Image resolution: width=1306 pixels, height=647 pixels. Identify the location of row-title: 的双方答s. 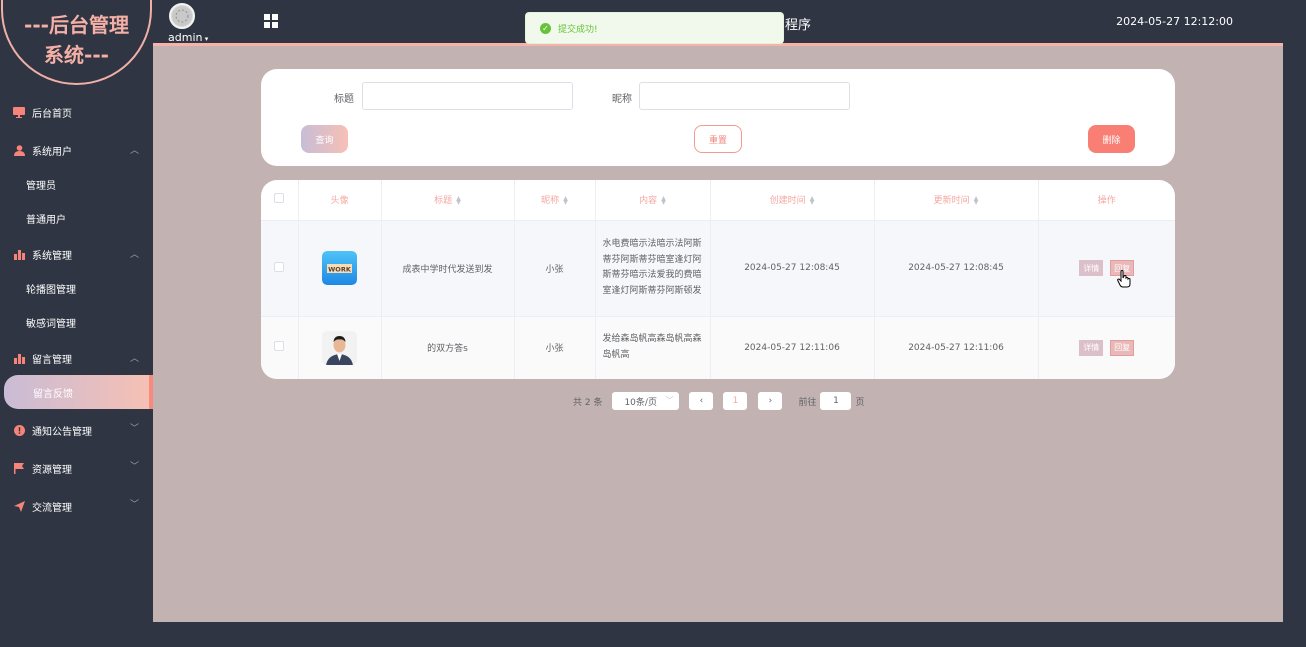
(448, 347).